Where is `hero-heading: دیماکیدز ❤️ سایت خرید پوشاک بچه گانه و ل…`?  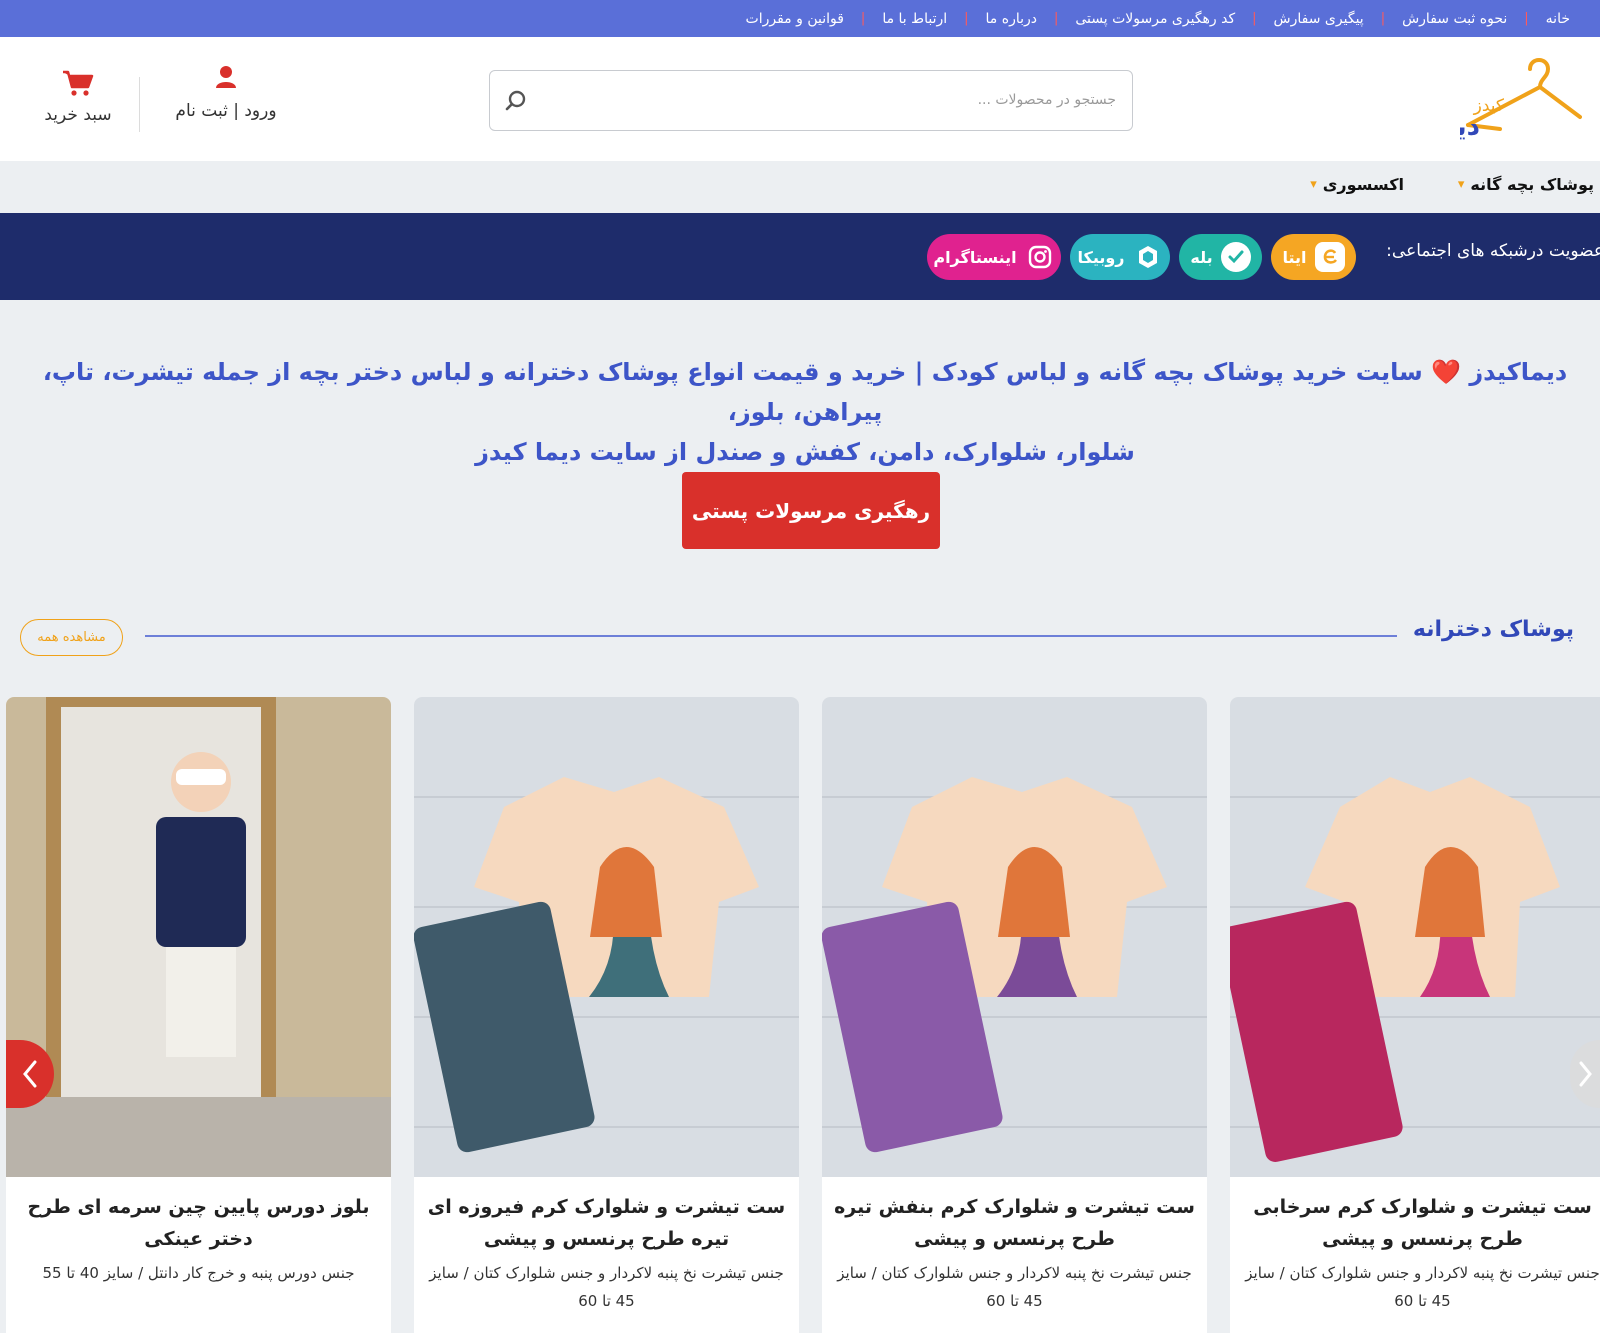 hero-heading: دیماکیدز ❤️ سایت خرید پوشاک بچه گانه و ل… is located at coordinates (805, 412).